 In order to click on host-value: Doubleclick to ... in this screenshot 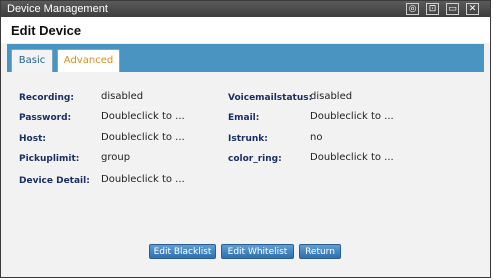, I will do `click(143, 137)`.